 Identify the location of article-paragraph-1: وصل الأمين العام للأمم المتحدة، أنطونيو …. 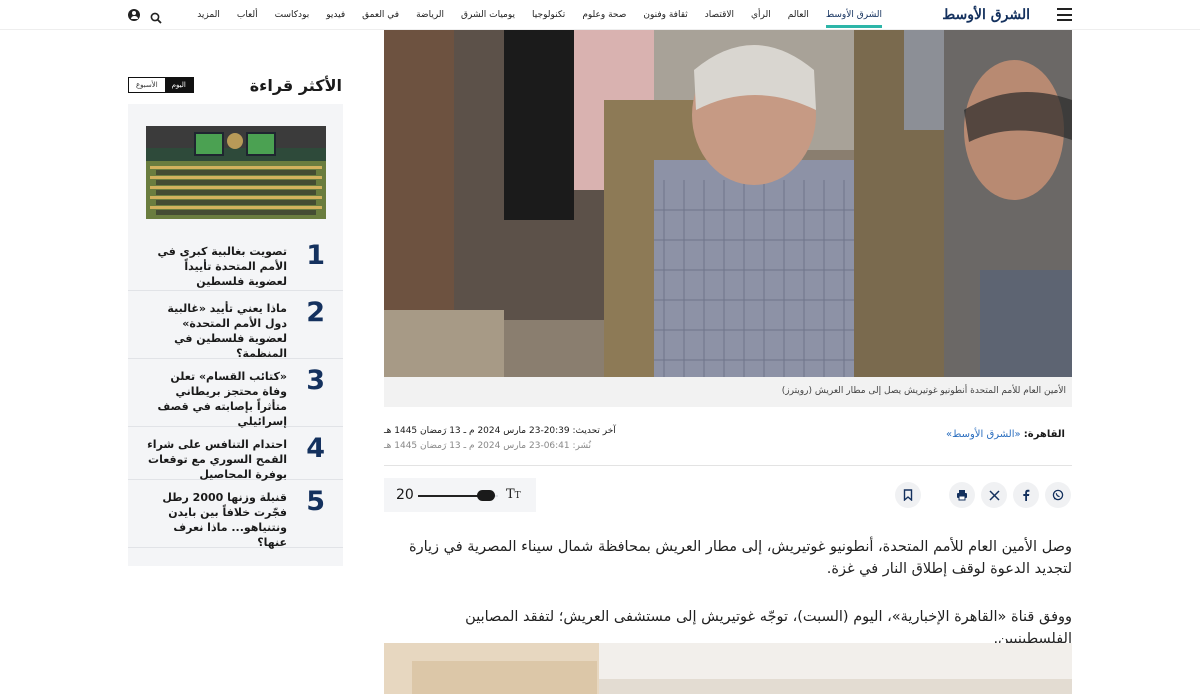
(740, 558).